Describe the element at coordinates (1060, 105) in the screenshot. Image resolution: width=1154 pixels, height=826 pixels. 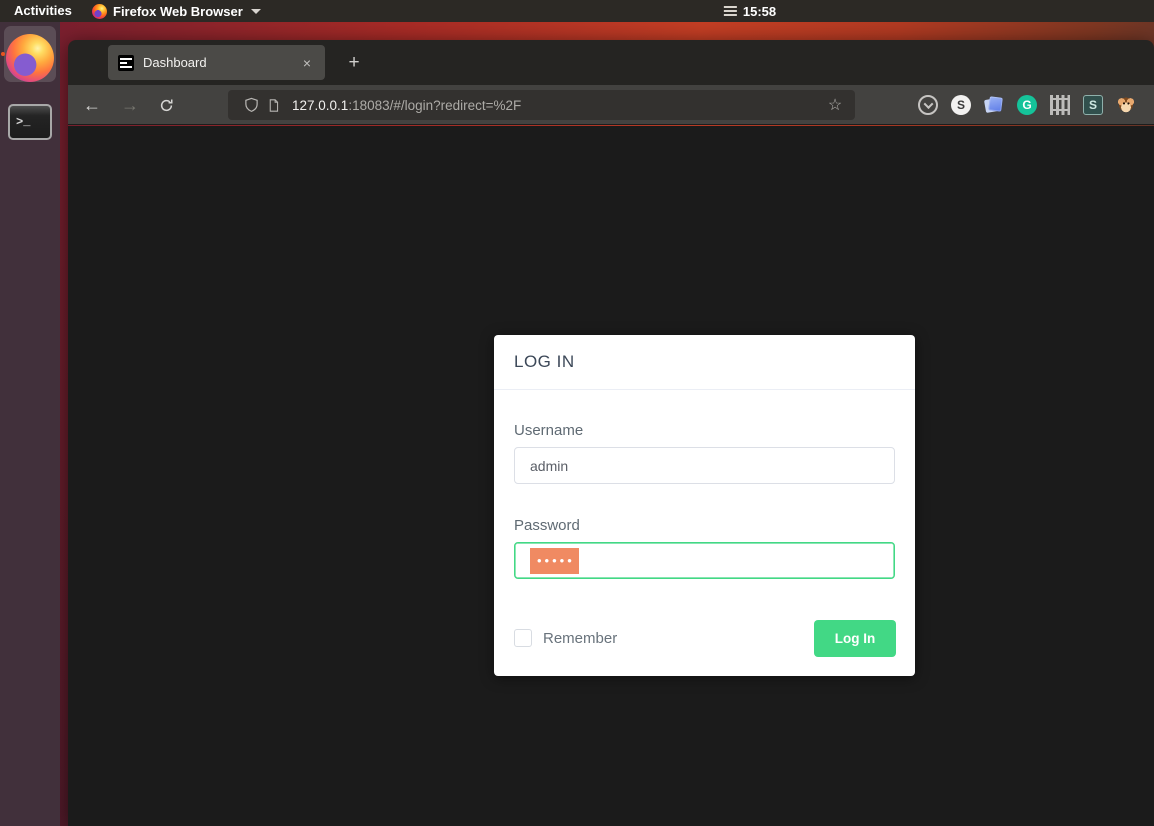
I see `fence-extension-icon` at that location.